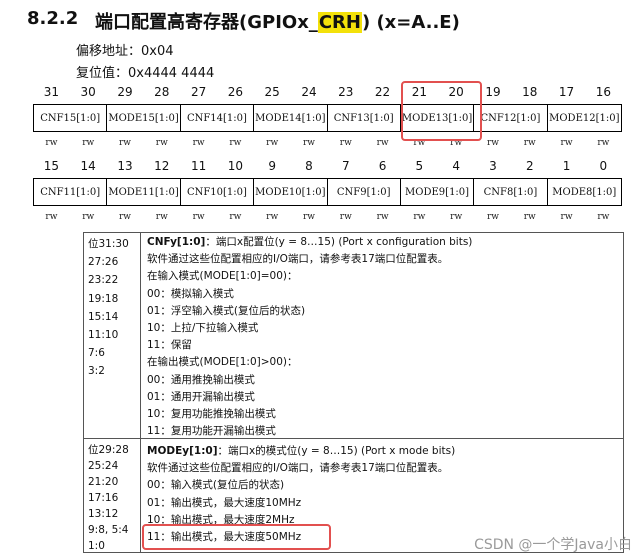 The width and height of the screenshot is (644, 560). Describe the element at coordinates (566, 166) in the screenshot. I see `bit-number: 1` at that location.